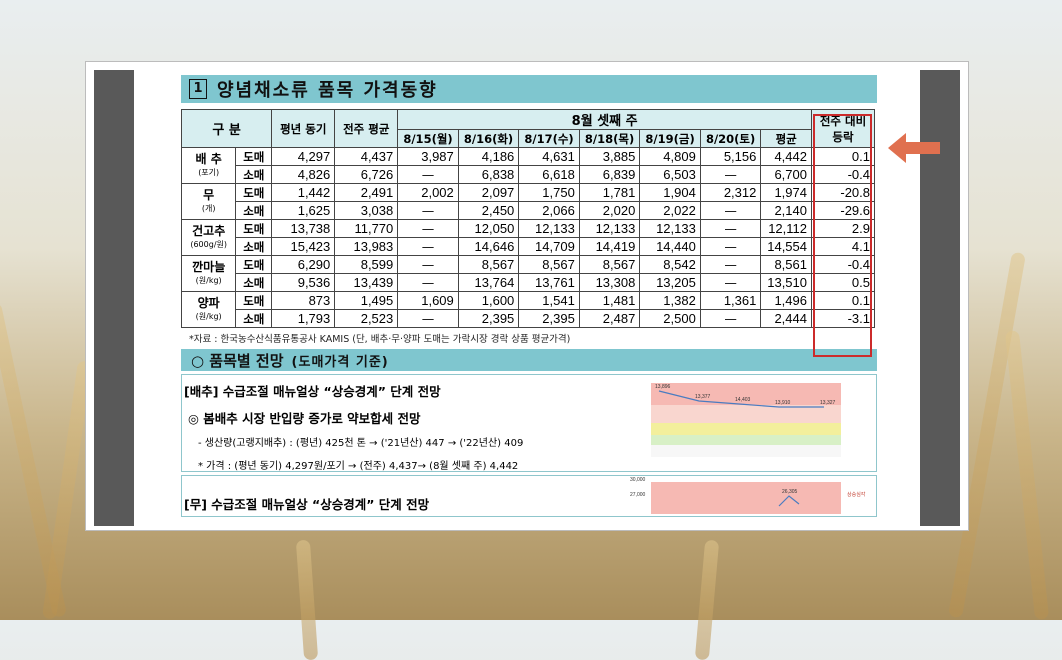  Describe the element at coordinates (843, 192) in the screenshot. I see `price-cell: -20.8` at that location.